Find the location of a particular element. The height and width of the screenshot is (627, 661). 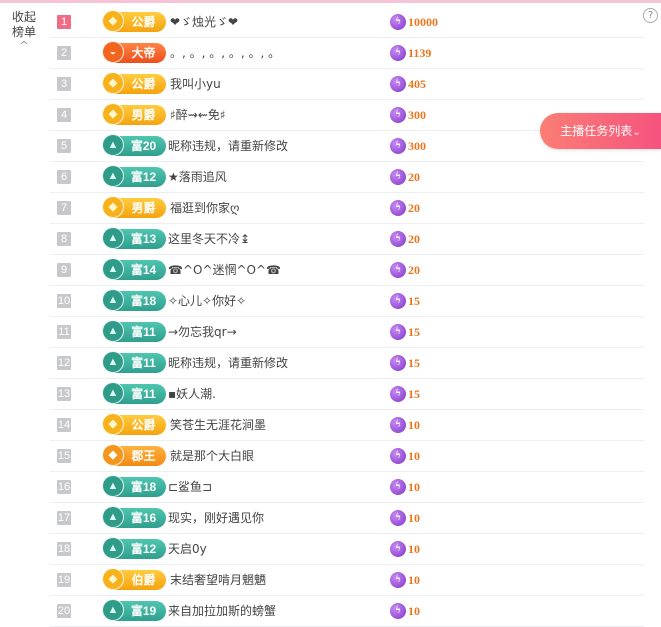

rank-number: 8 is located at coordinates (64, 239).